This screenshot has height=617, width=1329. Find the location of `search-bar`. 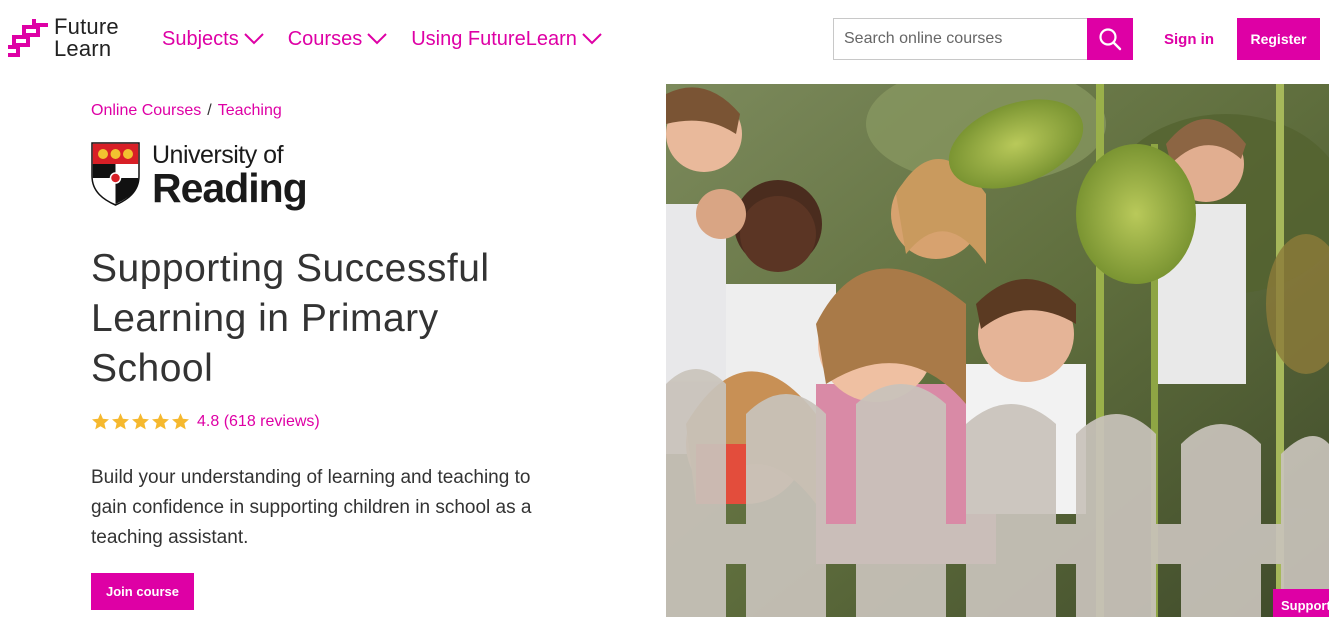

search-bar is located at coordinates (983, 39).